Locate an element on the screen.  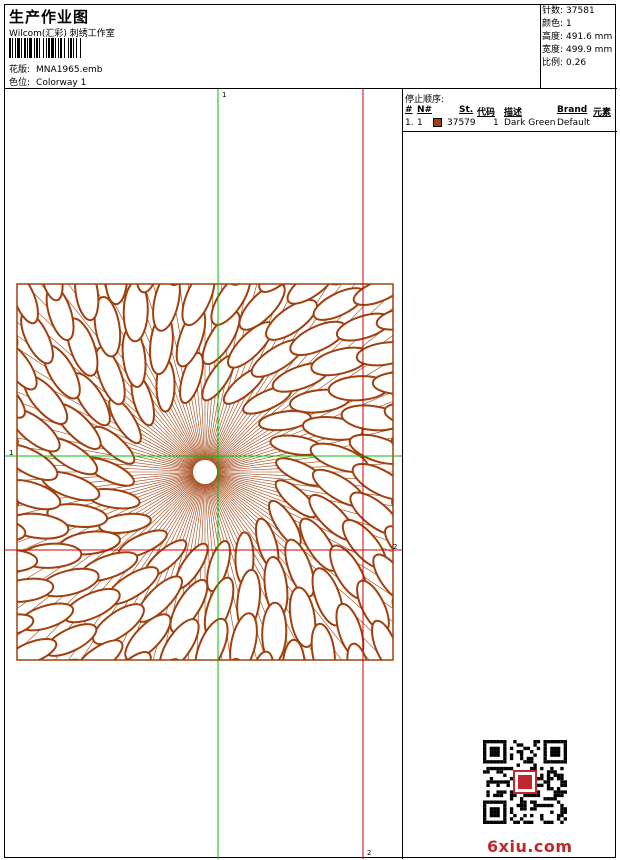
axis-label-1-top: 1 is located at coordinates (224, 95).